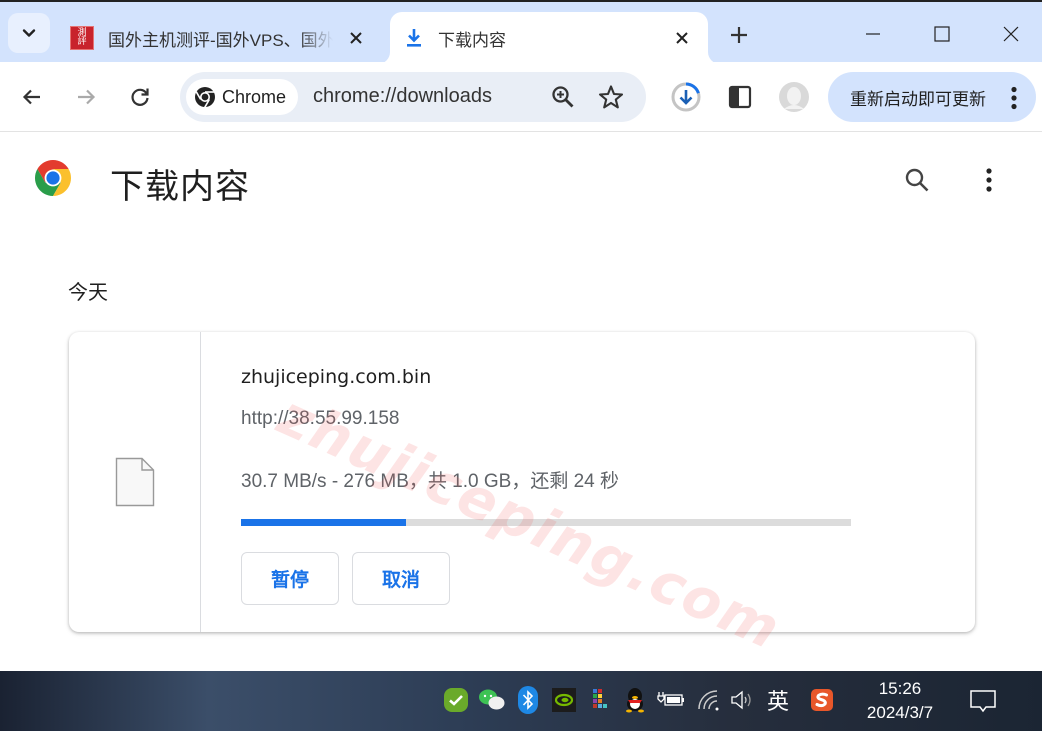  I want to click on update-label: 重新启动即可更新, so click(918, 99).